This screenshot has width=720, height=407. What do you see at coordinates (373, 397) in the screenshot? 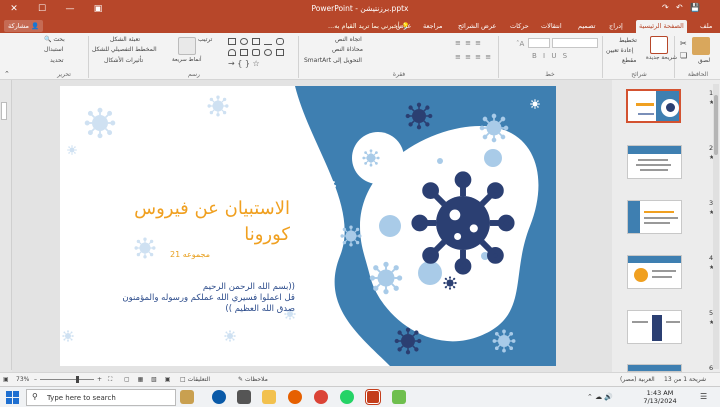
I see `powerpoint-taskbar-icon` at bounding box center [373, 397].